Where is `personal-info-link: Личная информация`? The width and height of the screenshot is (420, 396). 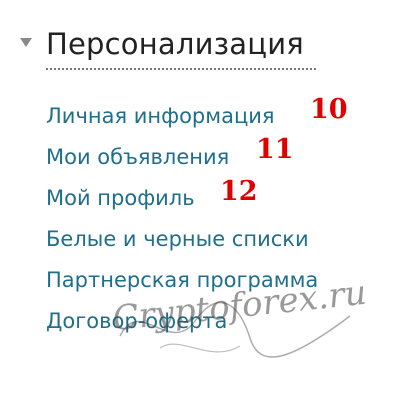 personal-info-link: Личная информация is located at coordinates (160, 116).